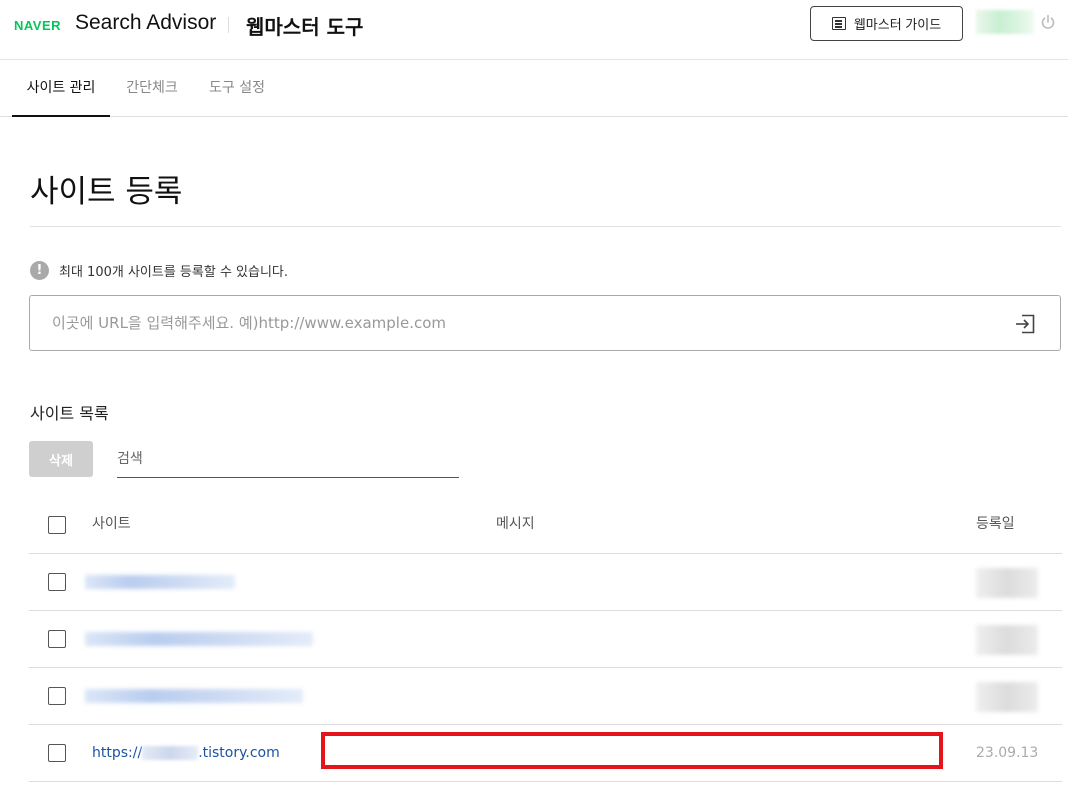 Image resolution: width=1068 pixels, height=792 pixels. I want to click on webmaster-tool-title: 웹마스터 도구, so click(304, 25).